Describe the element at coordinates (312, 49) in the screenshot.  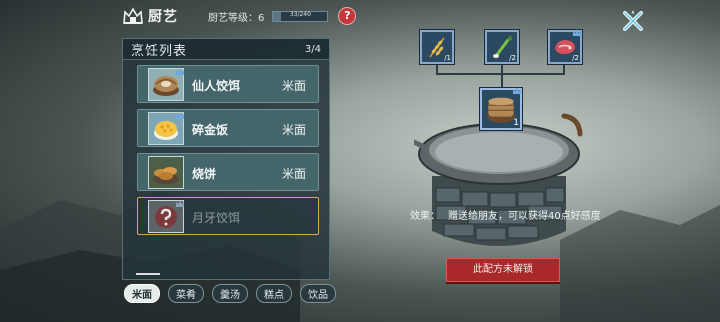
I see `page-indicator: 3/4` at that location.